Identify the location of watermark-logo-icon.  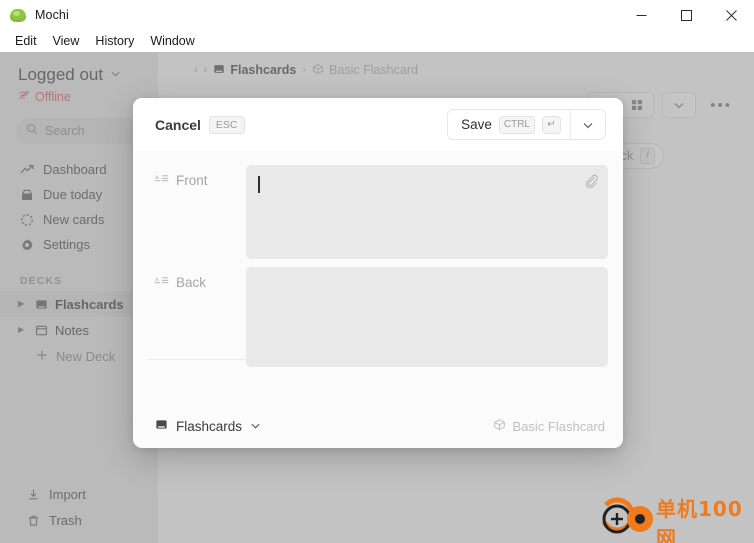
(627, 515).